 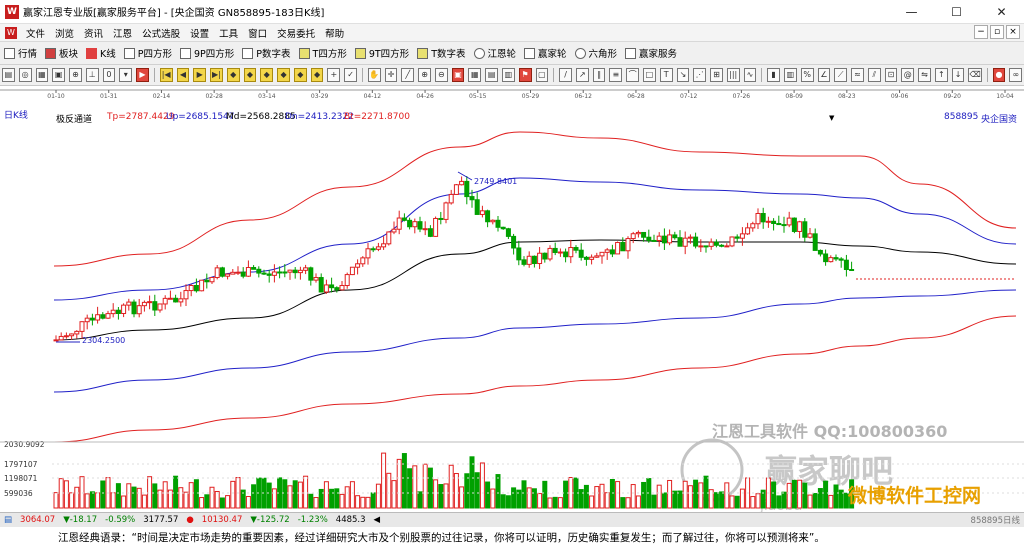 What do you see at coordinates (958, 75) in the screenshot?
I see `mark-down-icon: ↓` at bounding box center [958, 75].